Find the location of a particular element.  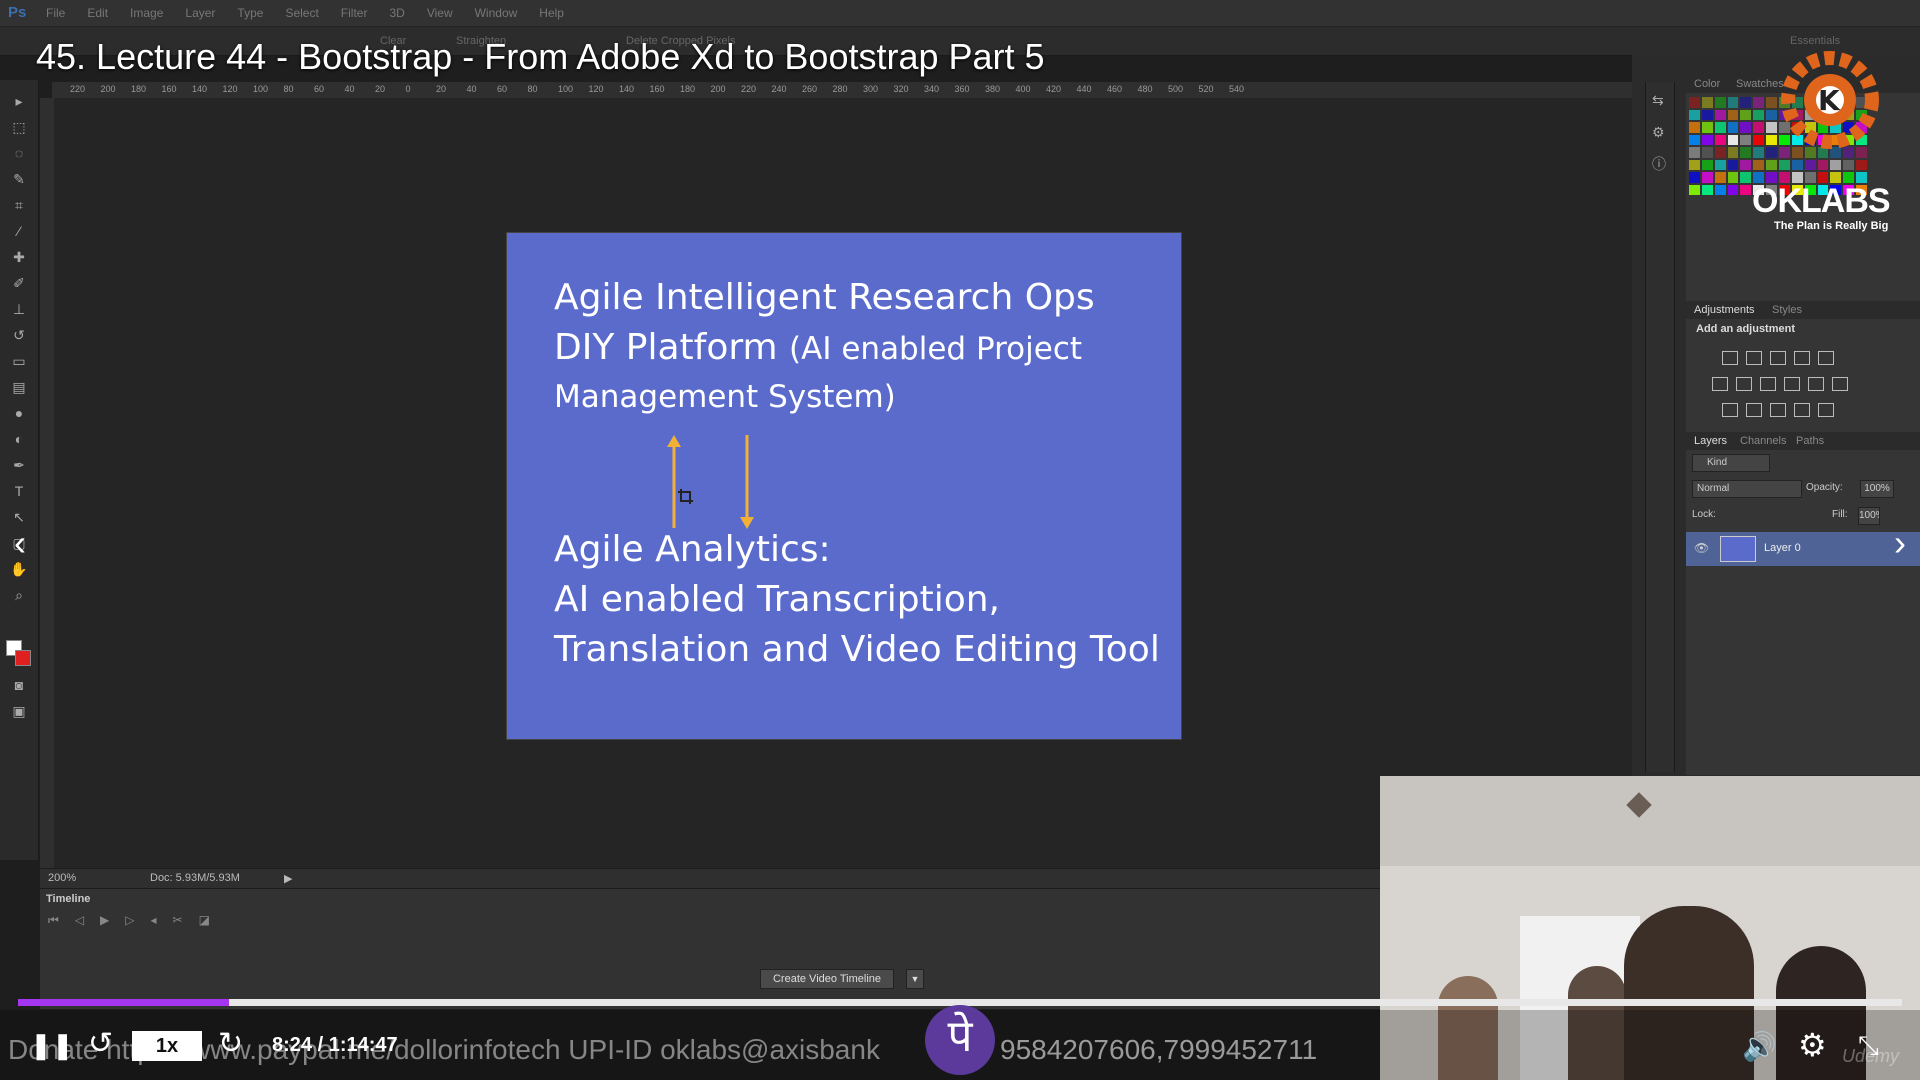

history-brush-tool-icon: ↺ is located at coordinates (19, 335).